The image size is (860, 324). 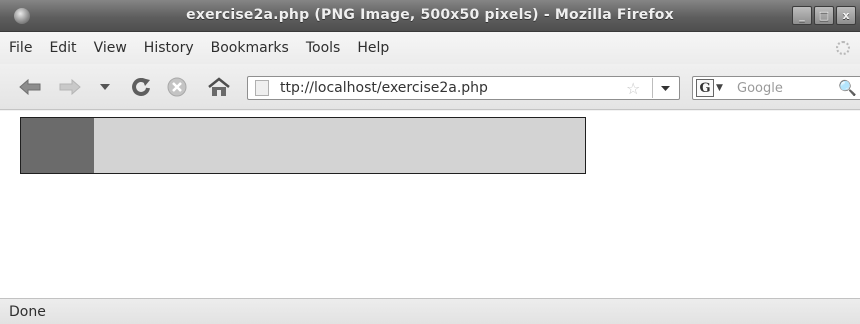 I want to click on menu-help: Help, so click(x=373, y=48).